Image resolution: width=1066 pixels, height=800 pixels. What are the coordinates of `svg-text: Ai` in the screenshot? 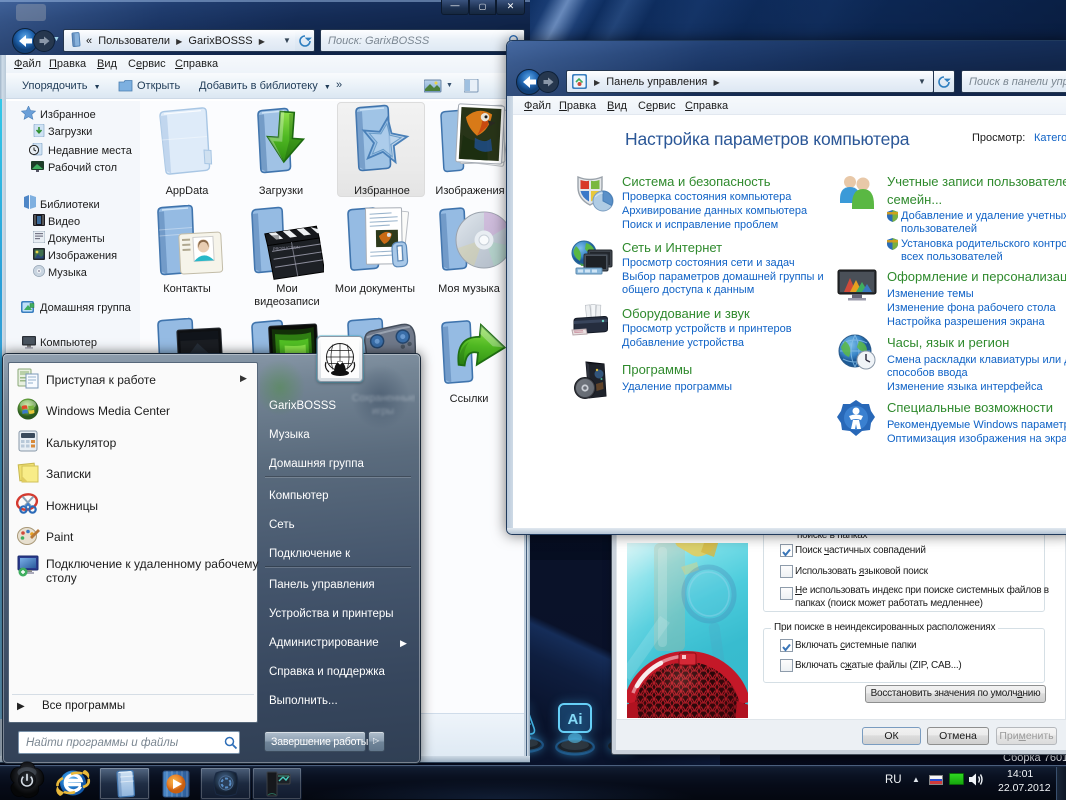 It's located at (575, 719).